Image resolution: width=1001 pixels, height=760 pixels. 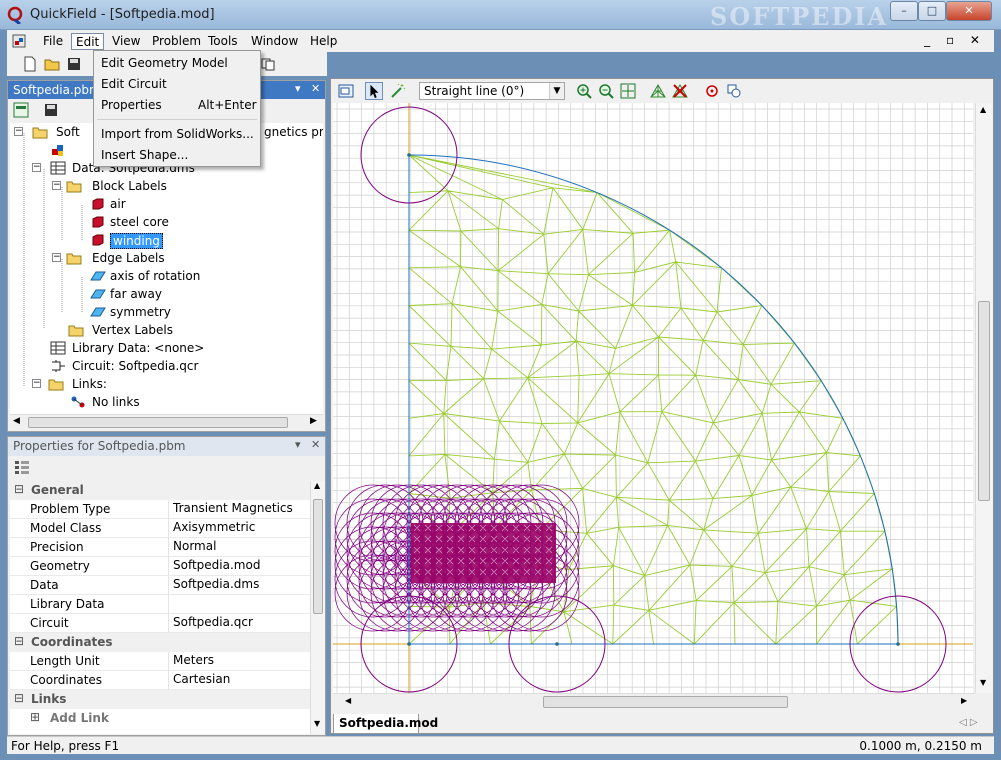 I want to click on prop-row-data: Data Softpedia.dms, so click(x=160, y=585).